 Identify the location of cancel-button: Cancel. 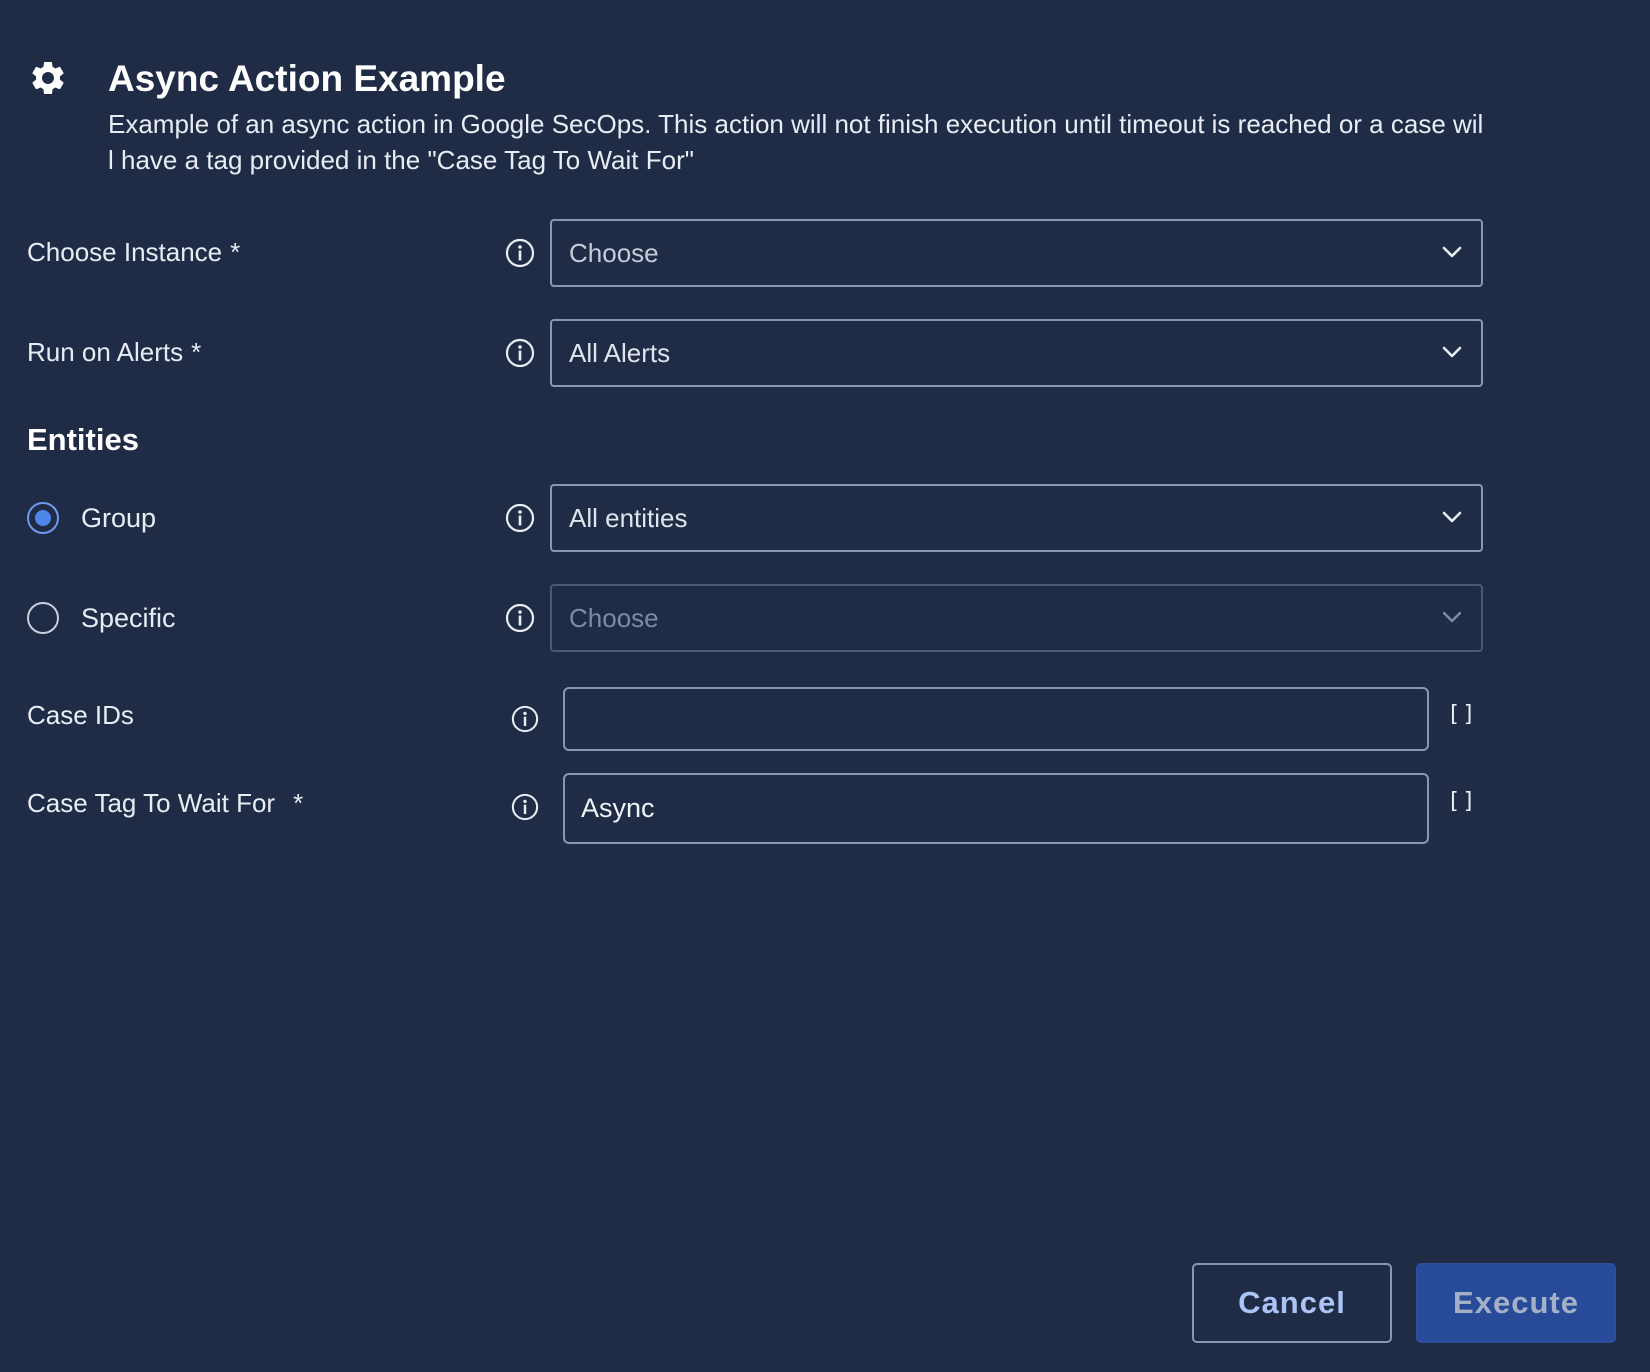
(1292, 1303).